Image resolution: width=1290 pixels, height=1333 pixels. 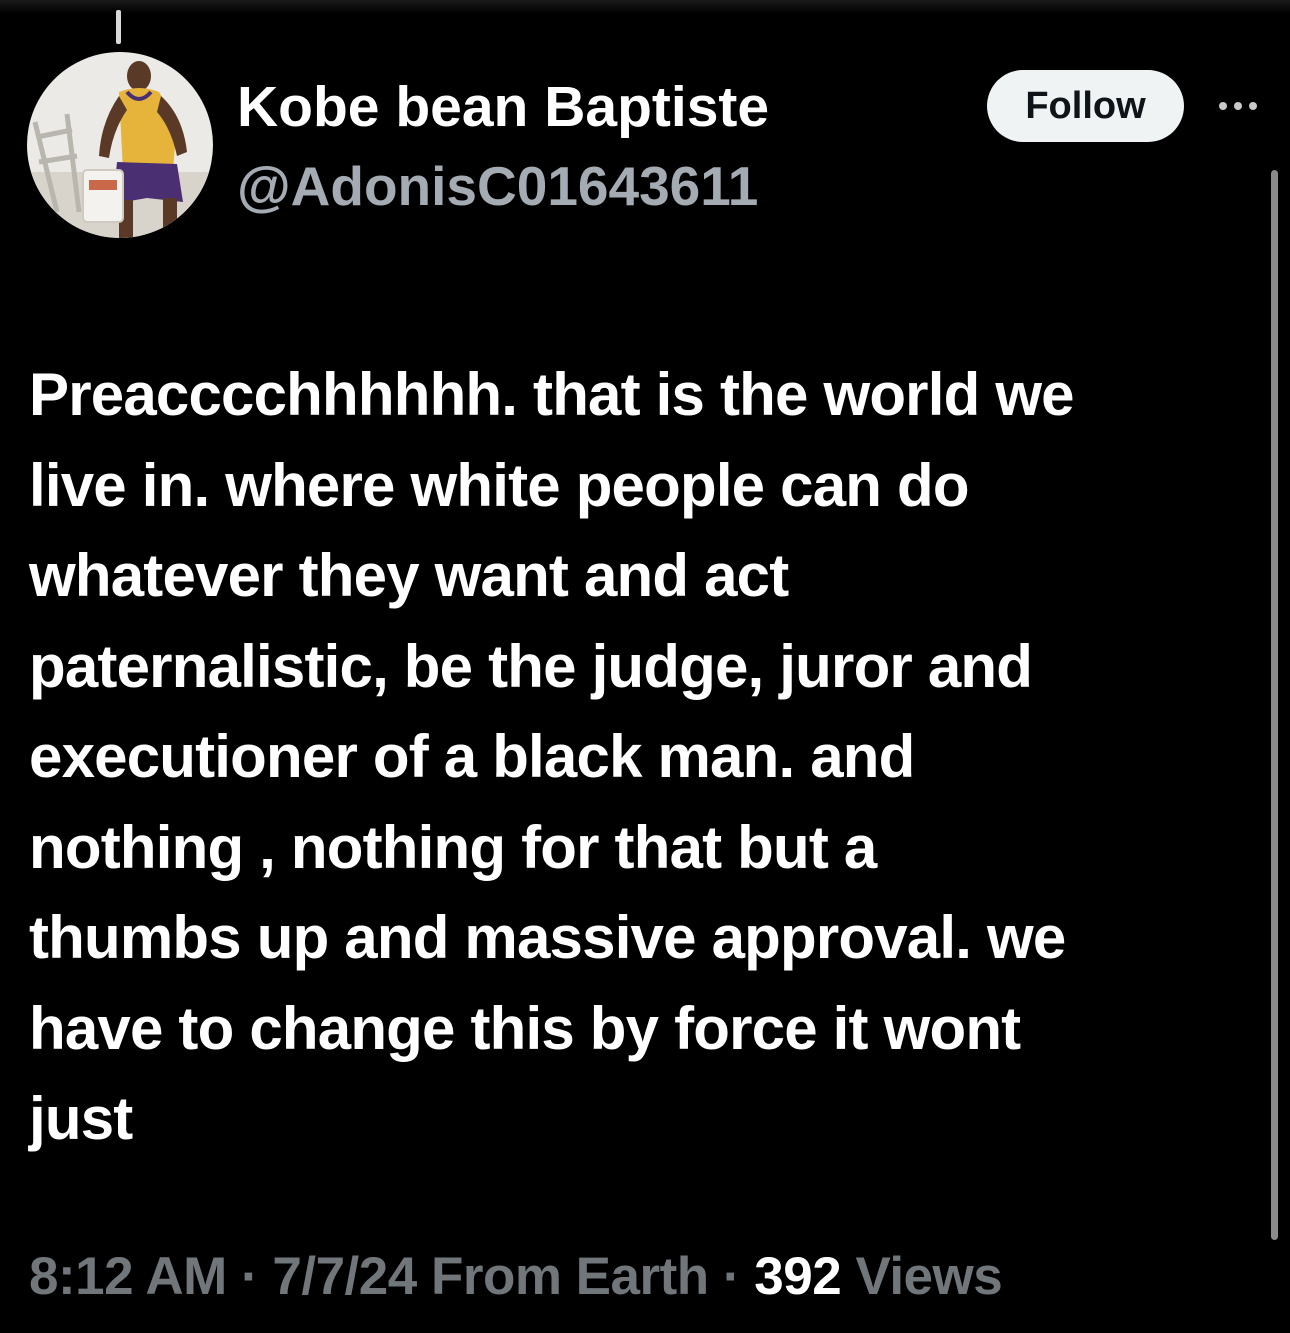 I want to click on scrollbar, so click(x=1274, y=705).